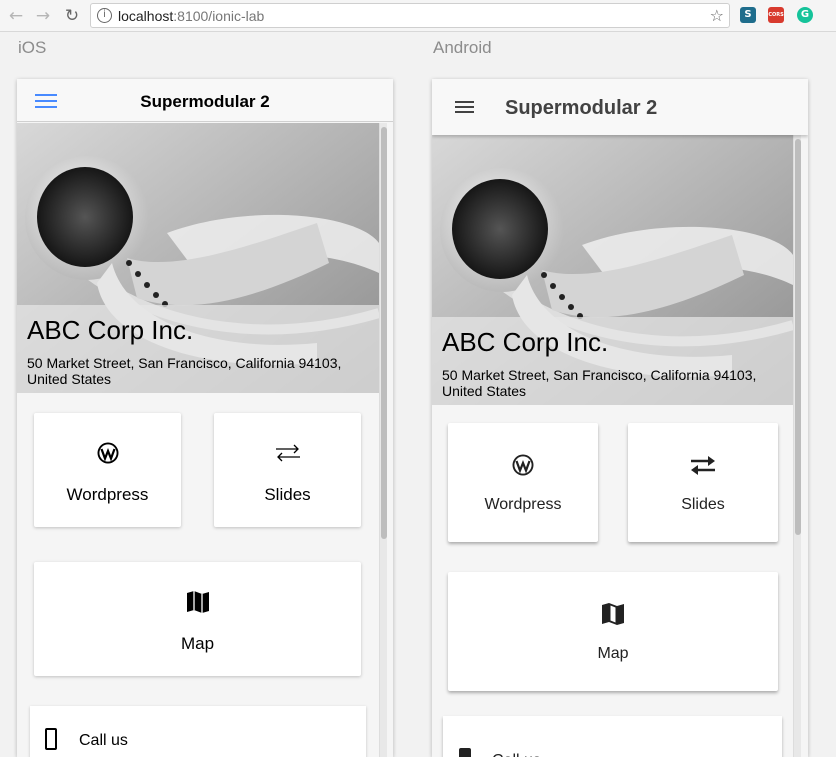 The width and height of the screenshot is (836, 757). I want to click on bookmark-star-icon: ☆, so click(717, 15).